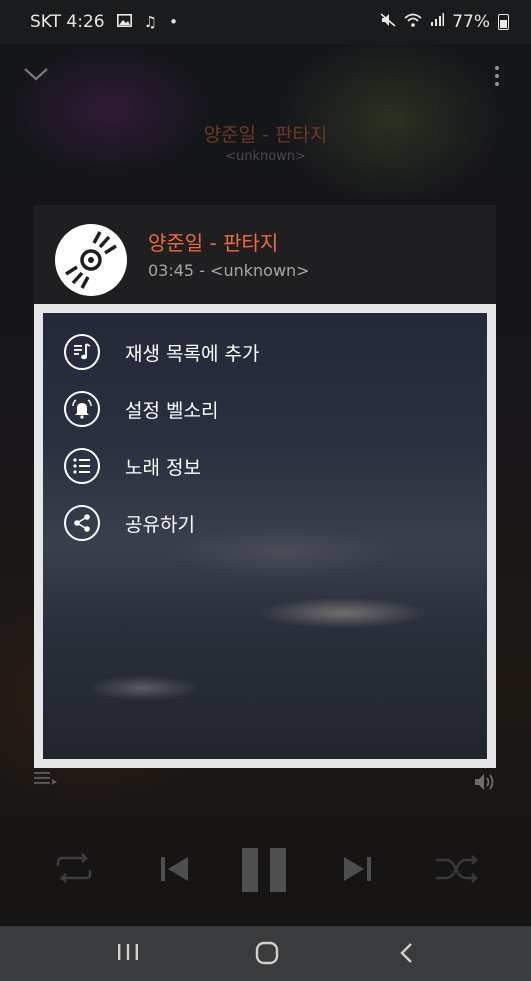 The height and width of the screenshot is (981, 531). What do you see at coordinates (471, 22) in the screenshot?
I see `battery-percent: 77%` at bounding box center [471, 22].